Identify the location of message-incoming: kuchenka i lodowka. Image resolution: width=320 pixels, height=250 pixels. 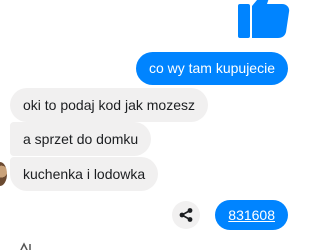
(84, 174).